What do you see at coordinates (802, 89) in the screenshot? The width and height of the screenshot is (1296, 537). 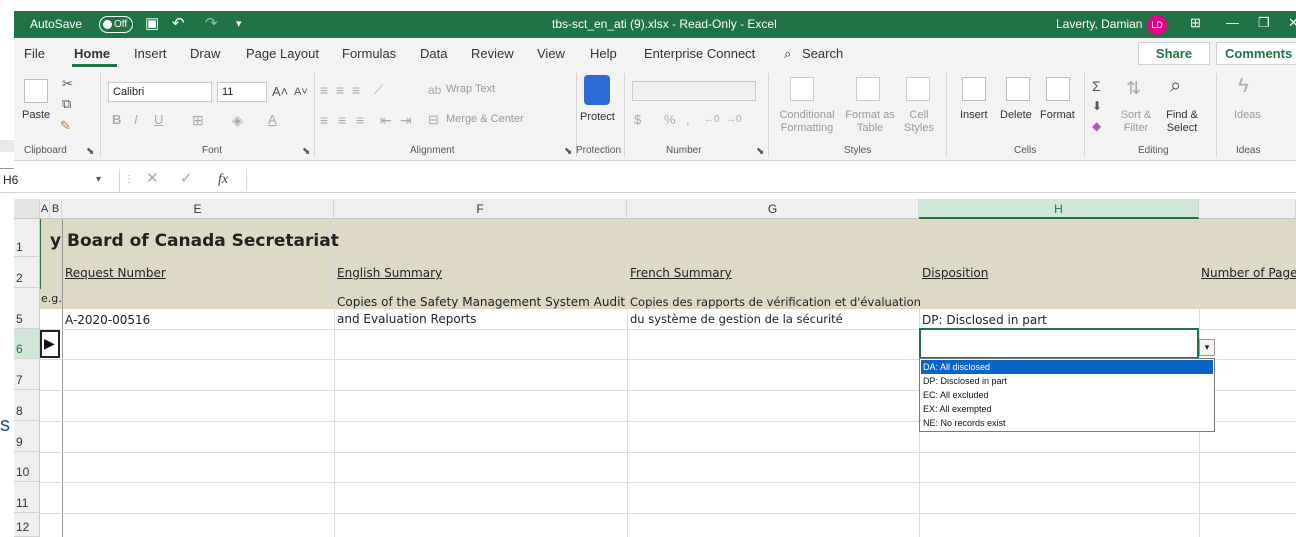 I see `conditional-formatting-icon` at bounding box center [802, 89].